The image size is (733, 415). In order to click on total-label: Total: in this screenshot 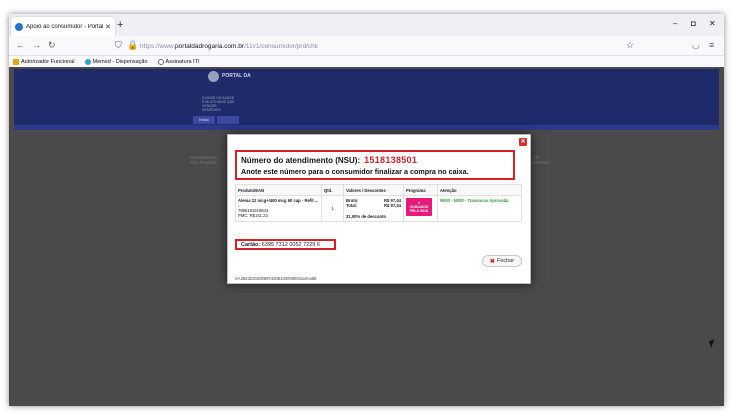, I will do `click(352, 205)`.